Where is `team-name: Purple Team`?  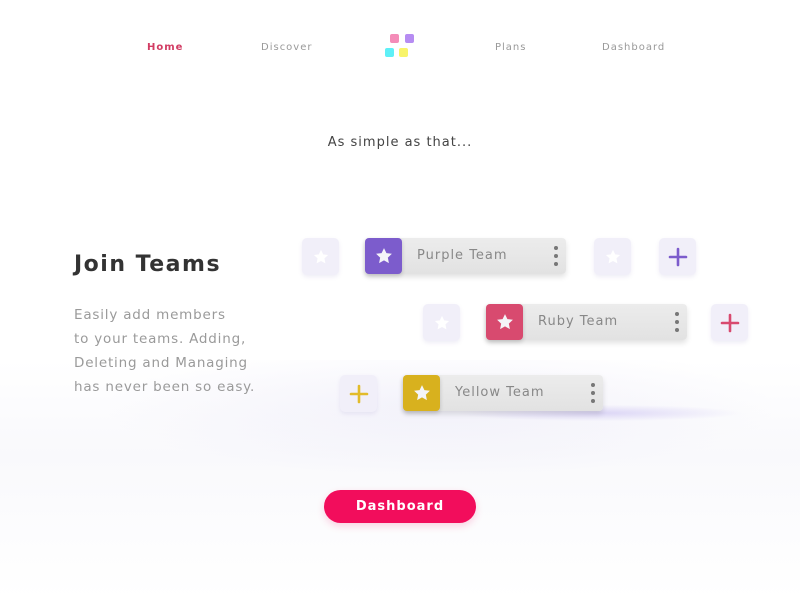
team-name: Purple Team is located at coordinates (462, 255).